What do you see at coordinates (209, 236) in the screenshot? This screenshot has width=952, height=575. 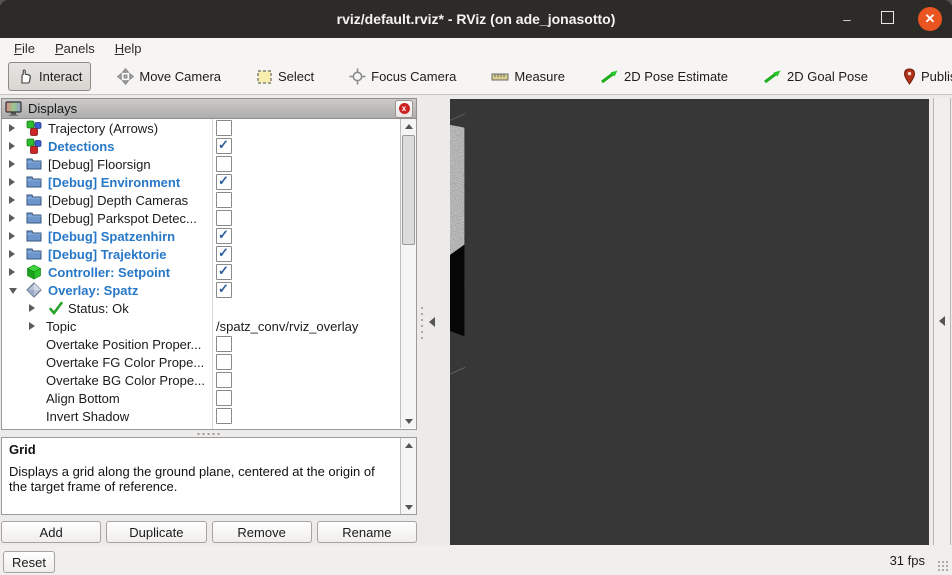 I see `tree-row-debug-spatzenhirn: [Debug] Spatzenhirn` at bounding box center [209, 236].